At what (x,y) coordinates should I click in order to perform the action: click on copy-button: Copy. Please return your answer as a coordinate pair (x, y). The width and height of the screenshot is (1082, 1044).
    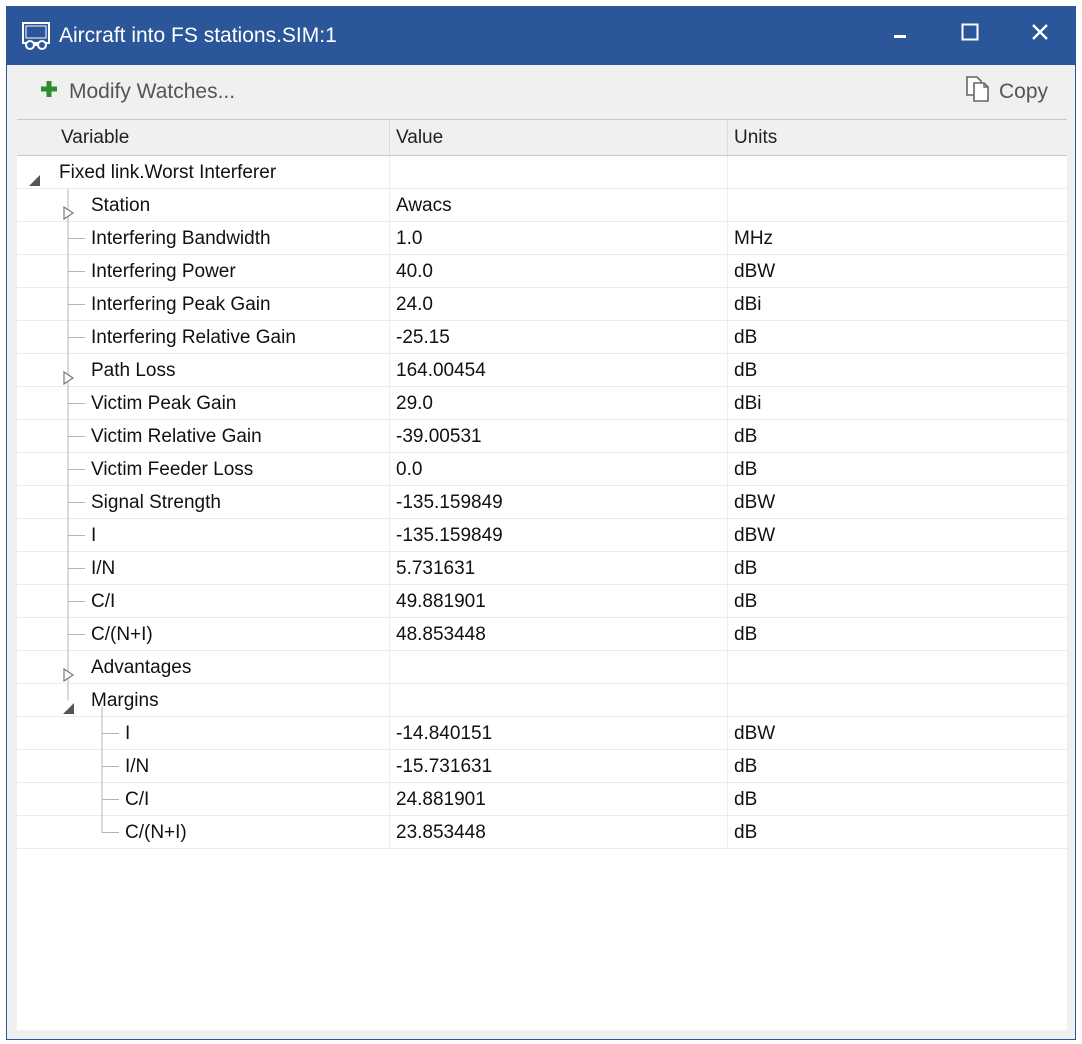
    Looking at the image, I should click on (1006, 92).